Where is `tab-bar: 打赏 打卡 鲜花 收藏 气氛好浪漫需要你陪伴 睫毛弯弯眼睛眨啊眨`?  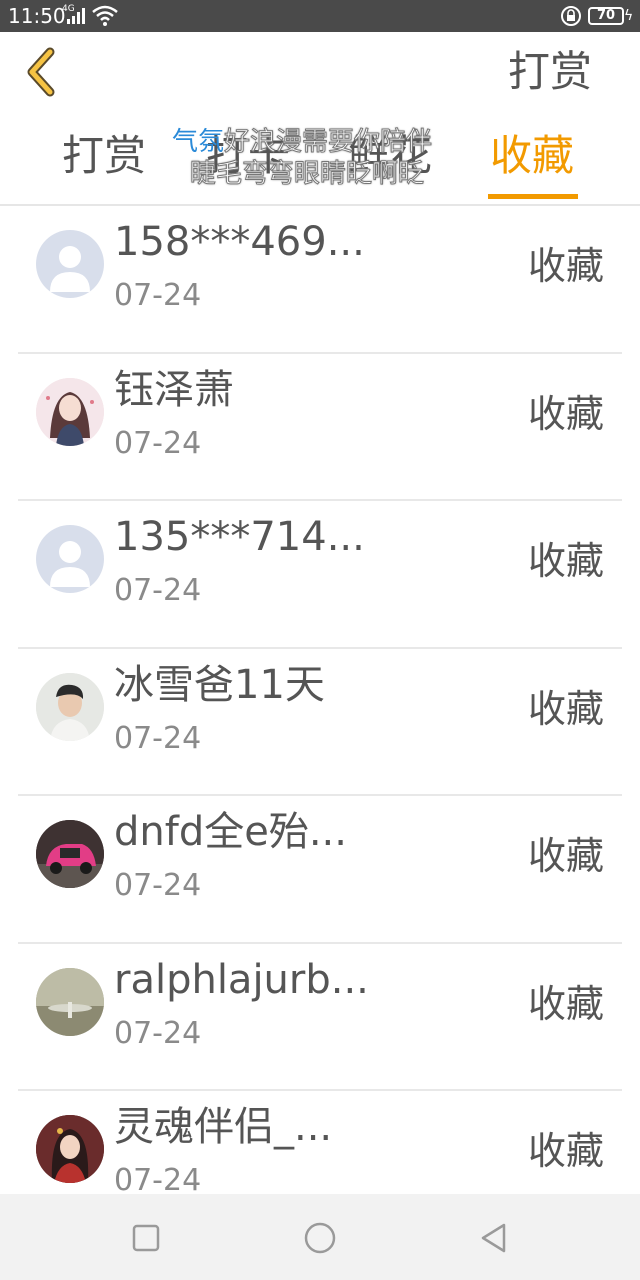 tab-bar: 打赏 打卡 鲜花 收藏 气氛好浪漫需要你陪伴 睫毛弯弯眼睛眨啊眨 is located at coordinates (320, 158).